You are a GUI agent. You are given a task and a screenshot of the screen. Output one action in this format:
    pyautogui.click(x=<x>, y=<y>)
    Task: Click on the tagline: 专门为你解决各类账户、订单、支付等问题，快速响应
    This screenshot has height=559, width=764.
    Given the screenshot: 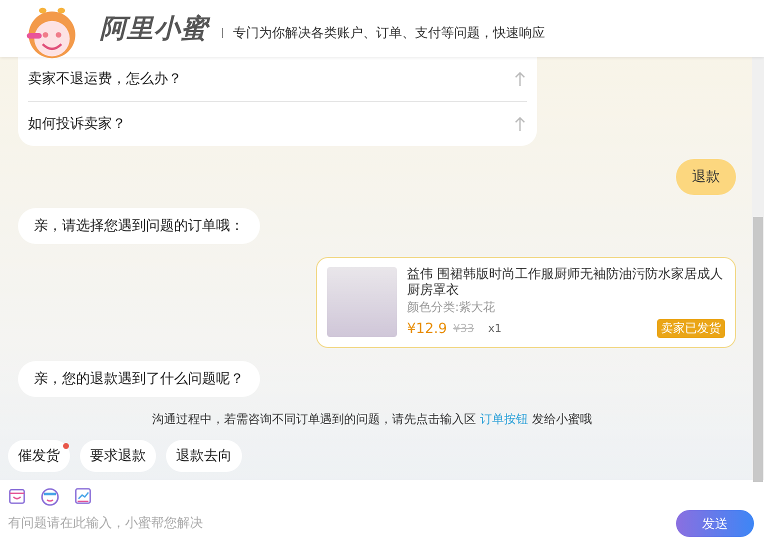 What is the action you would take?
    pyautogui.click(x=389, y=33)
    